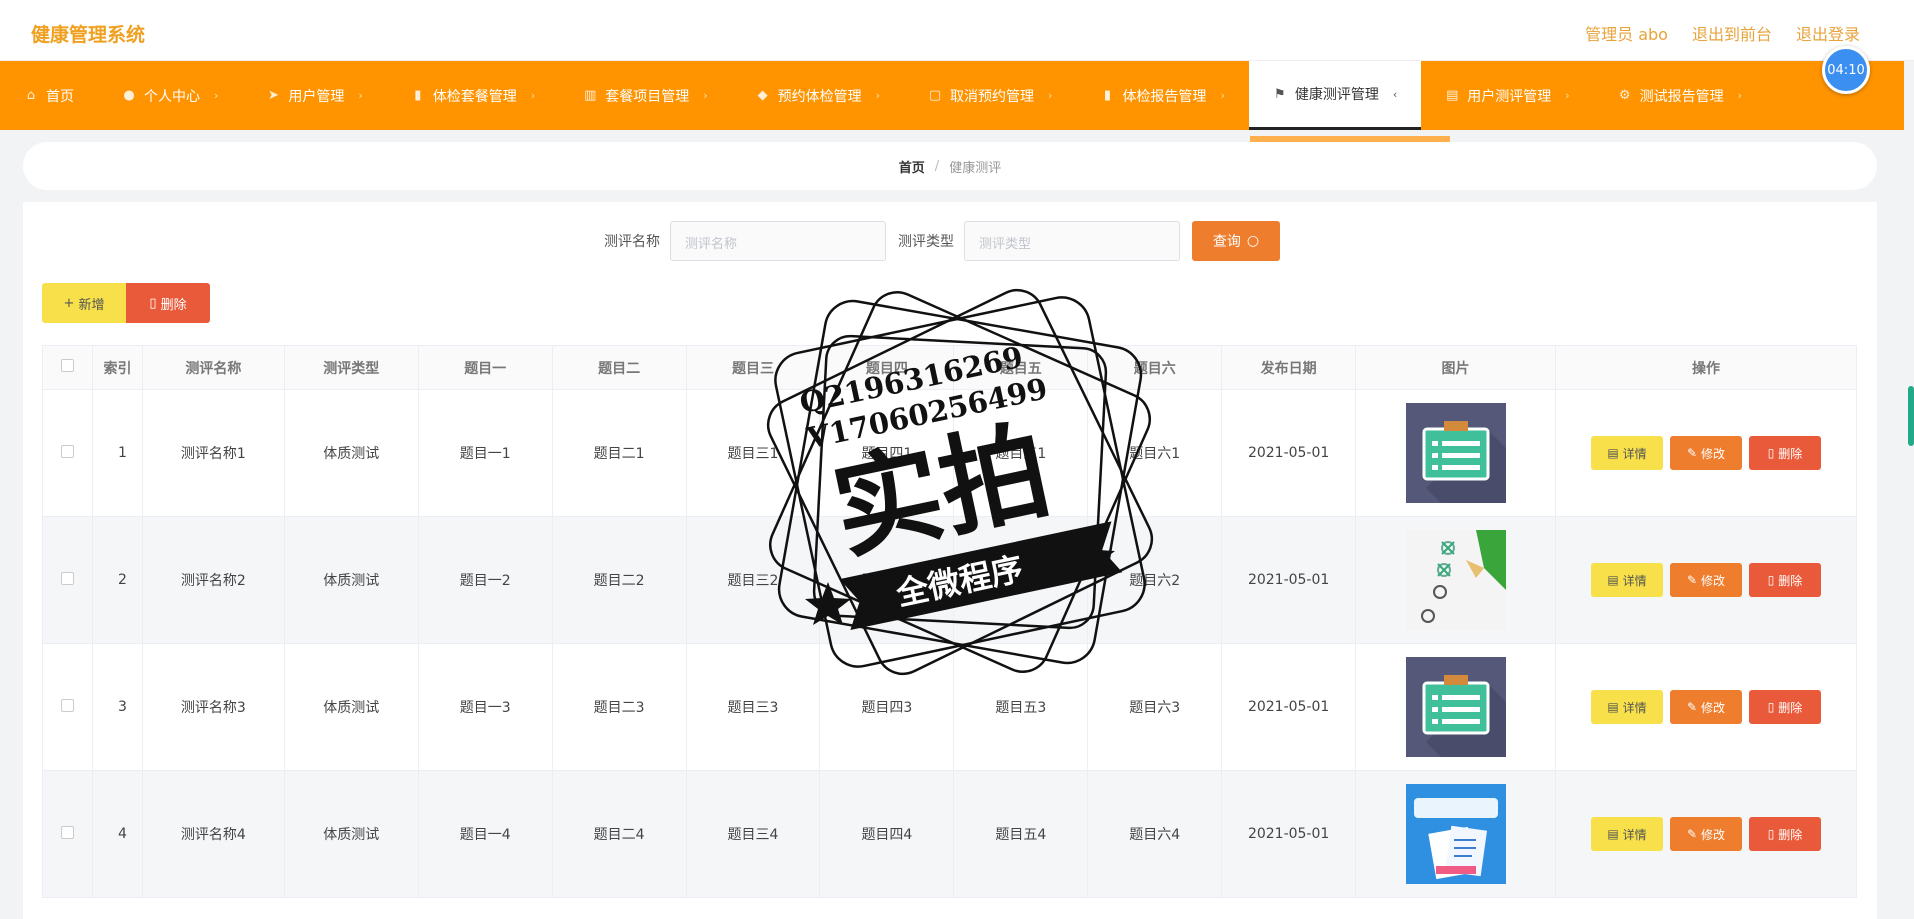 This screenshot has width=1914, height=919. I want to click on column-header: 发布日期, so click(1289, 367).